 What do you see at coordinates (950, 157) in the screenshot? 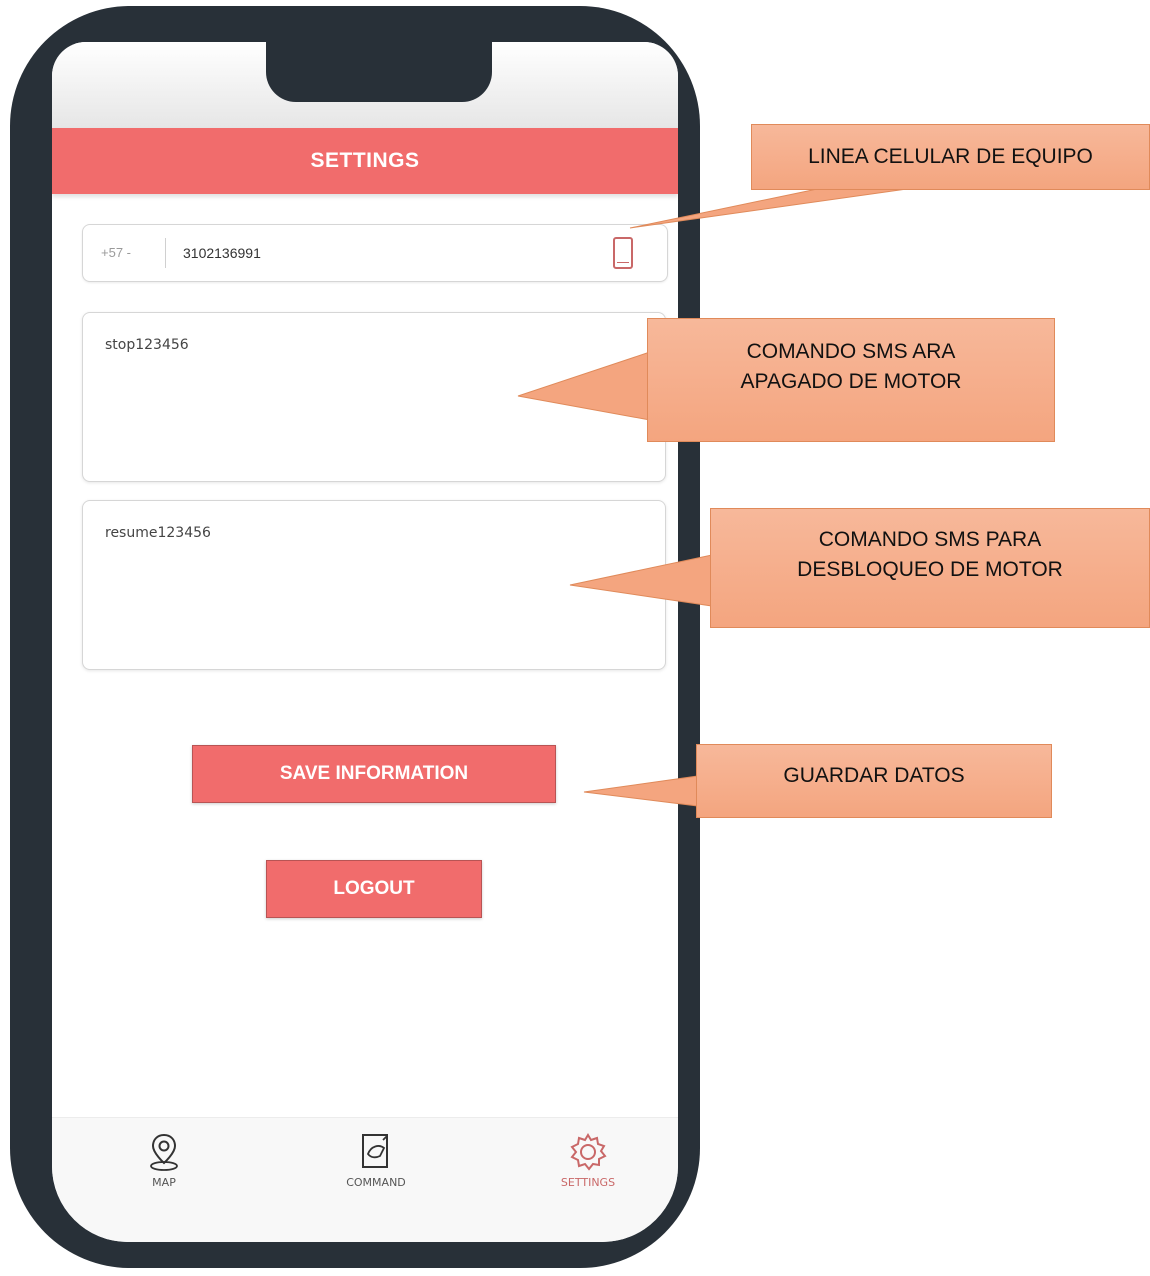
I see `callout-device-line: LINEA CELULAR DE EQUIPO` at bounding box center [950, 157].